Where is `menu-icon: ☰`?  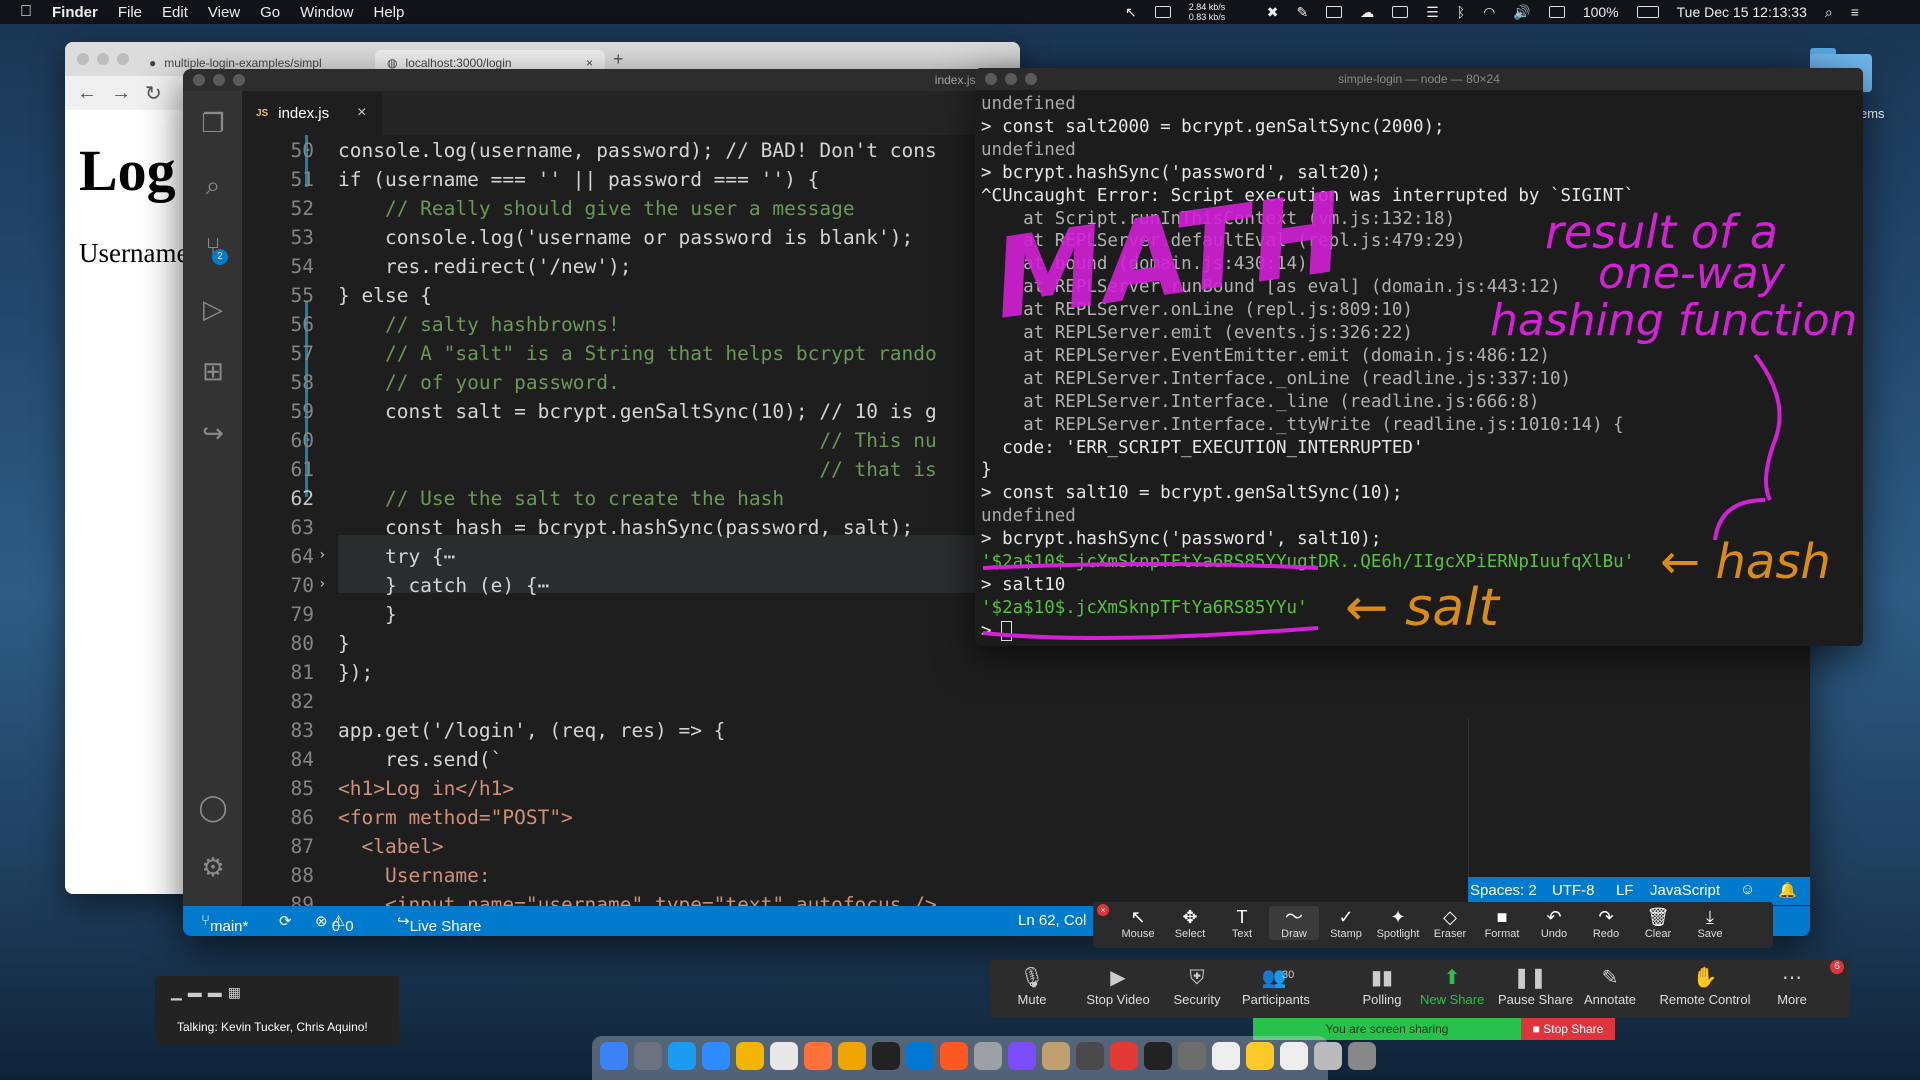 menu-icon: ☰ is located at coordinates (1432, 12).